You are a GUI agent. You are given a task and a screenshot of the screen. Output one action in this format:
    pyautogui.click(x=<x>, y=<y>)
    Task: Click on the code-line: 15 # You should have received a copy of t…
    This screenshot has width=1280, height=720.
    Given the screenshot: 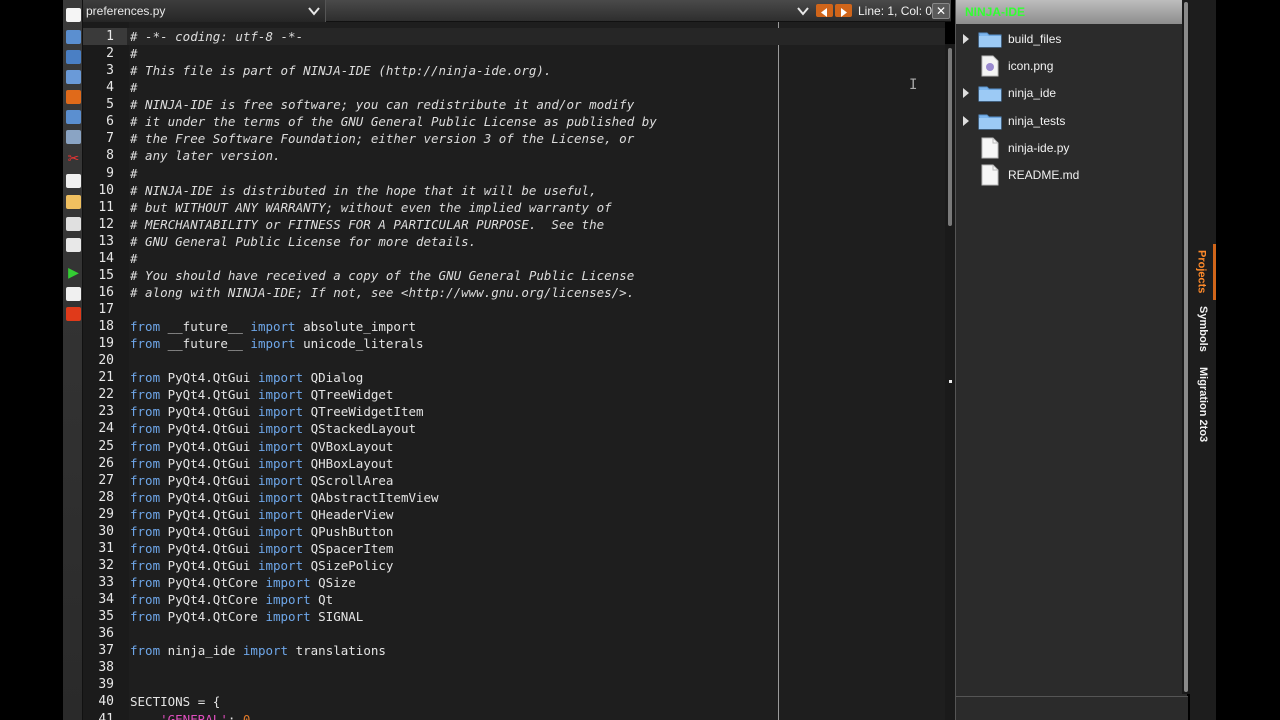 What is the action you would take?
    pyautogui.click(x=514, y=275)
    